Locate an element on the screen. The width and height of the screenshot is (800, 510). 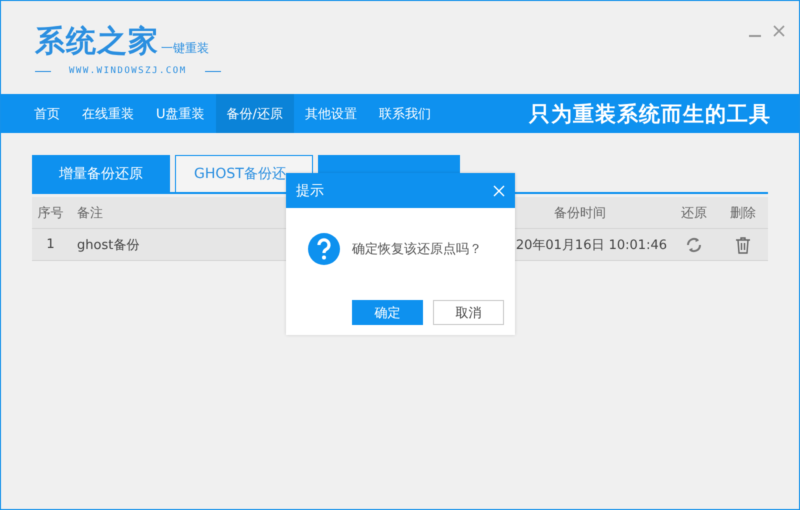
column-header: 删除 is located at coordinates (743, 213).